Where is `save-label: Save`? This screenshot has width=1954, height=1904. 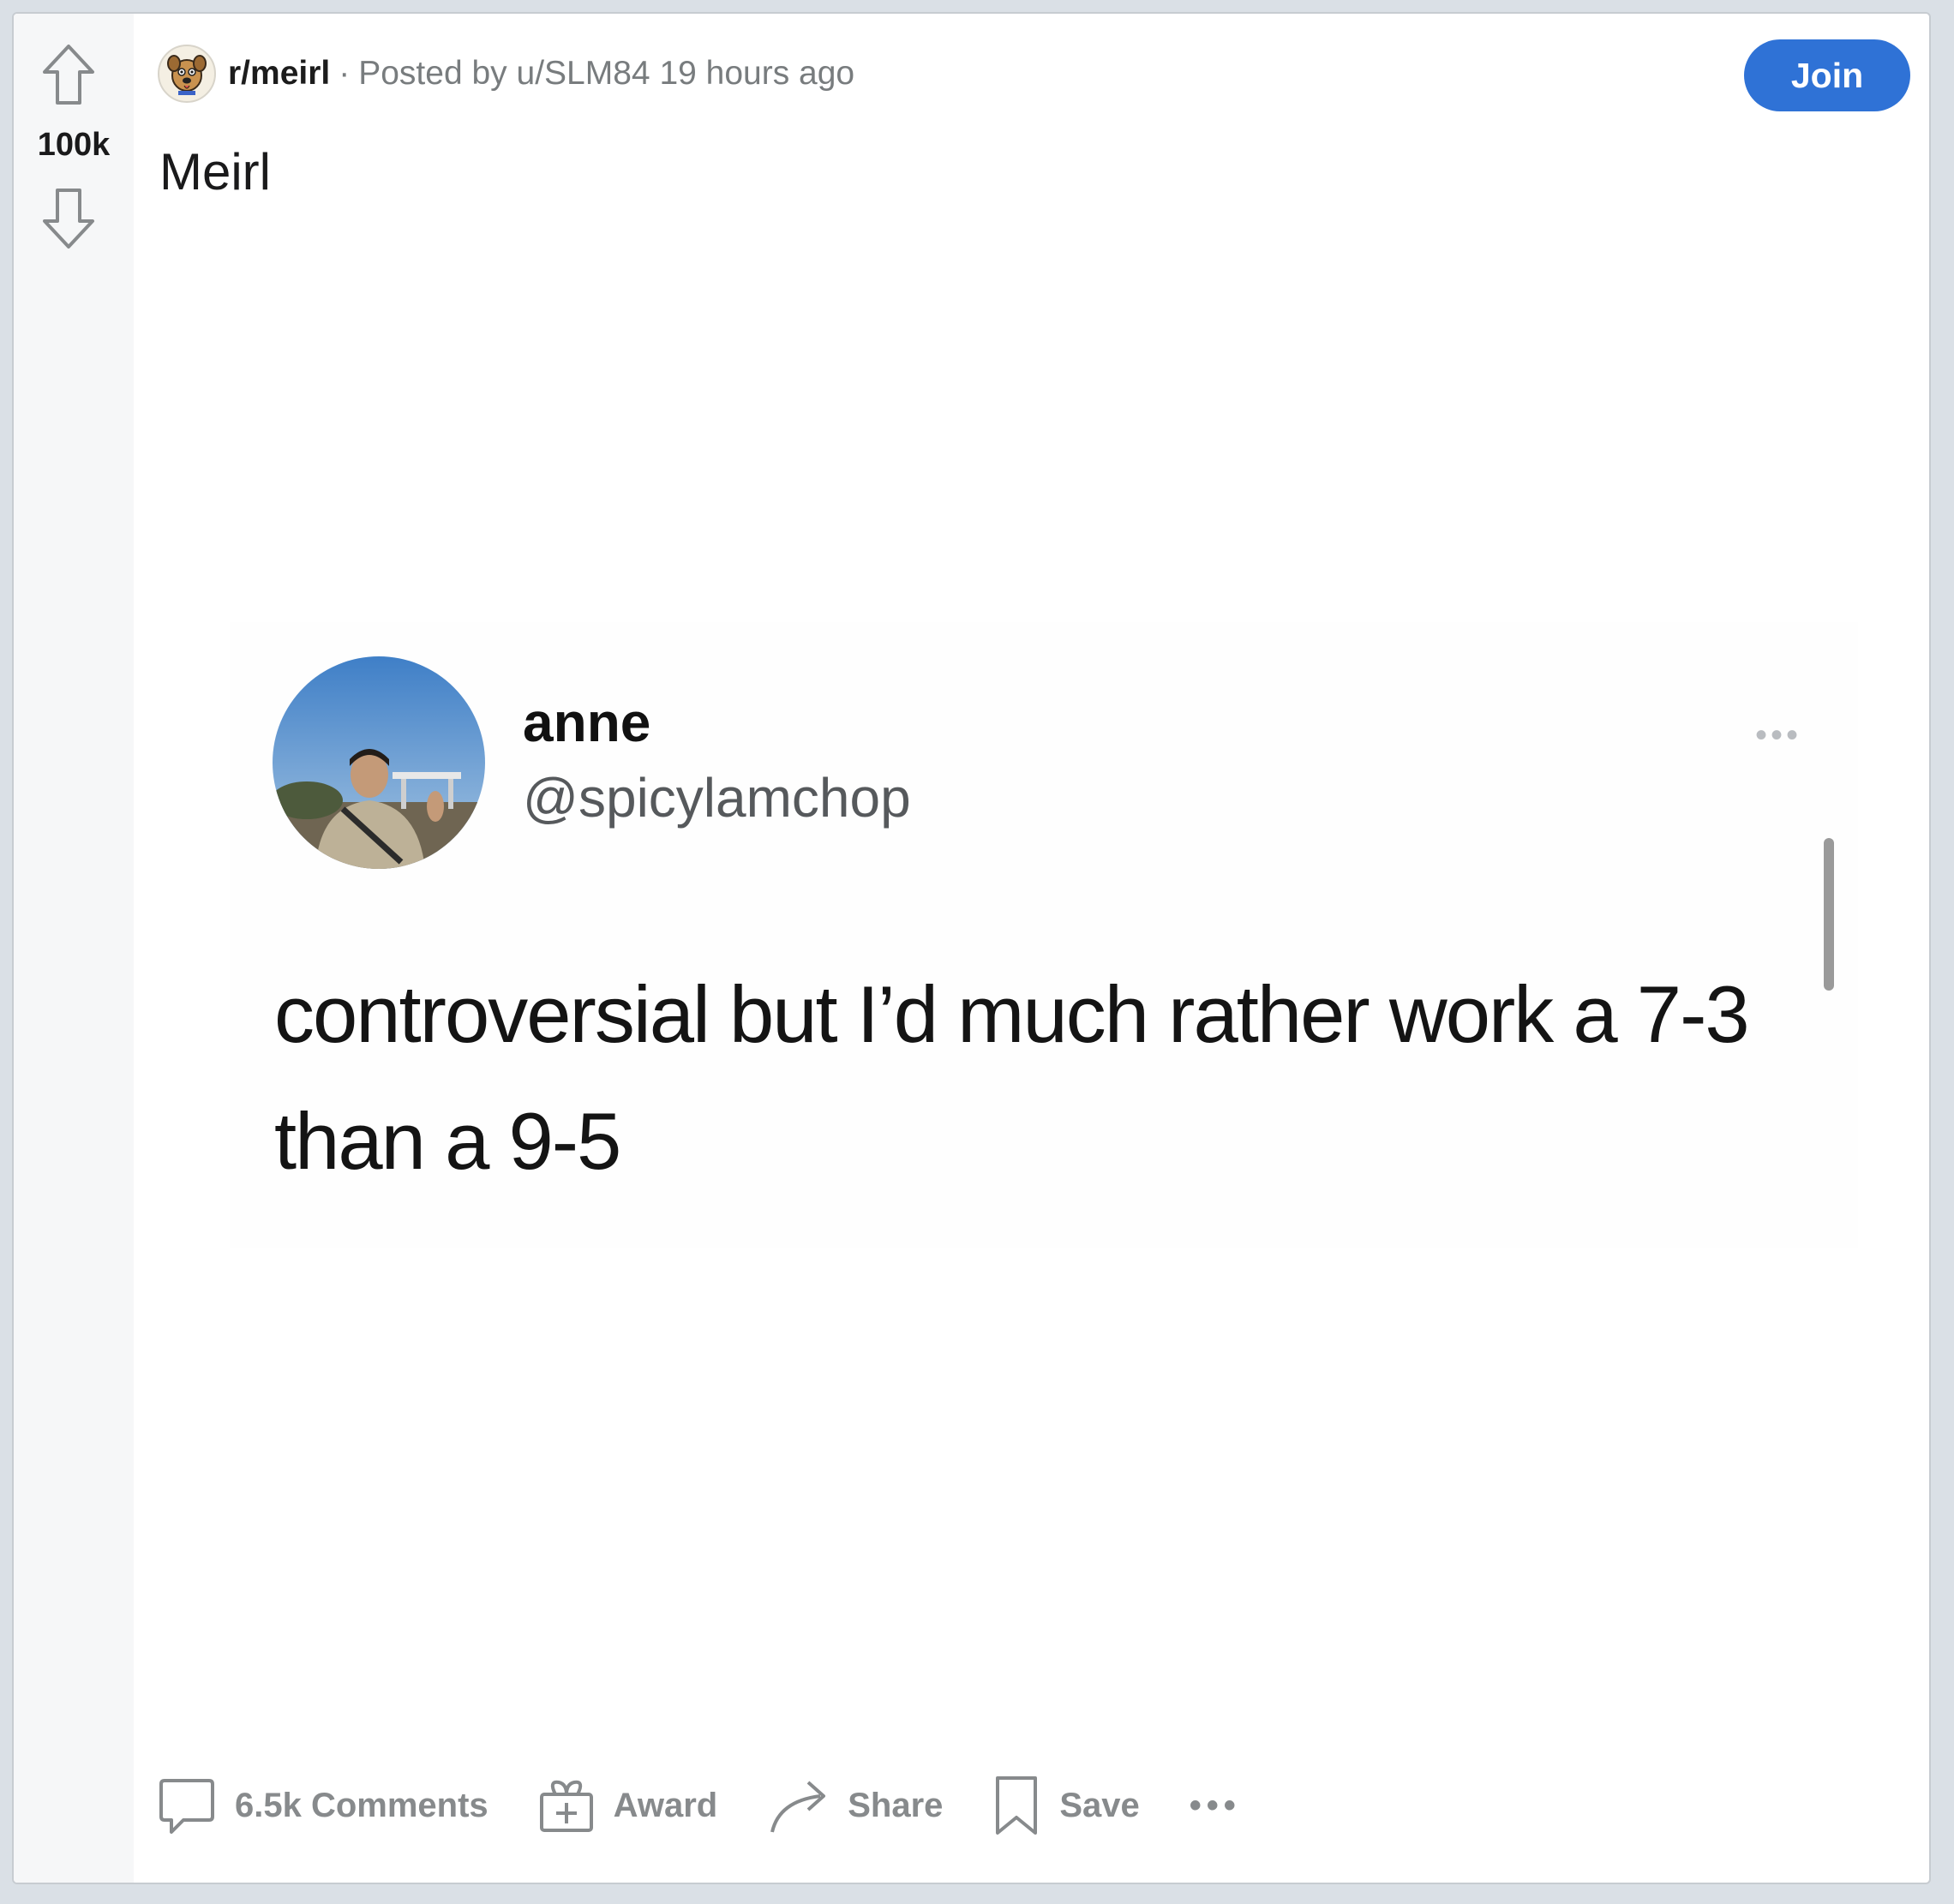
save-label: Save is located at coordinates (1099, 1805).